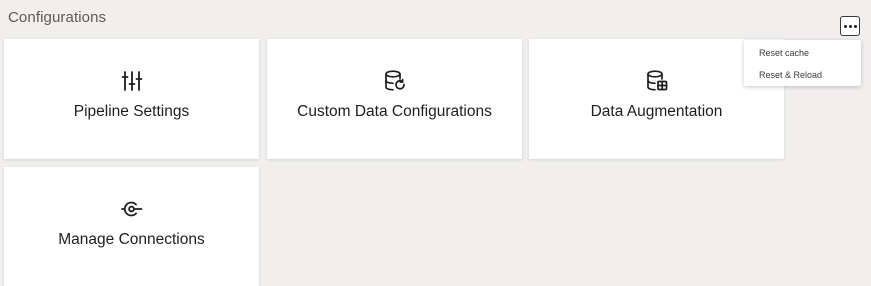 The image size is (871, 286). What do you see at coordinates (131, 239) in the screenshot?
I see `tile-label: Manage Connections` at bounding box center [131, 239].